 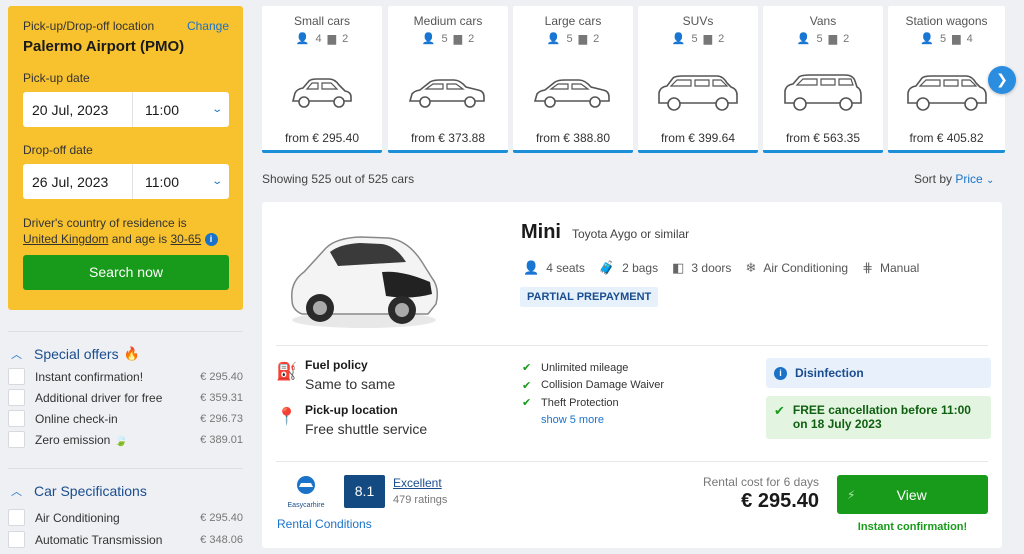 What do you see at coordinates (208, 26) in the screenshot?
I see `change-location-link: Change` at bounding box center [208, 26].